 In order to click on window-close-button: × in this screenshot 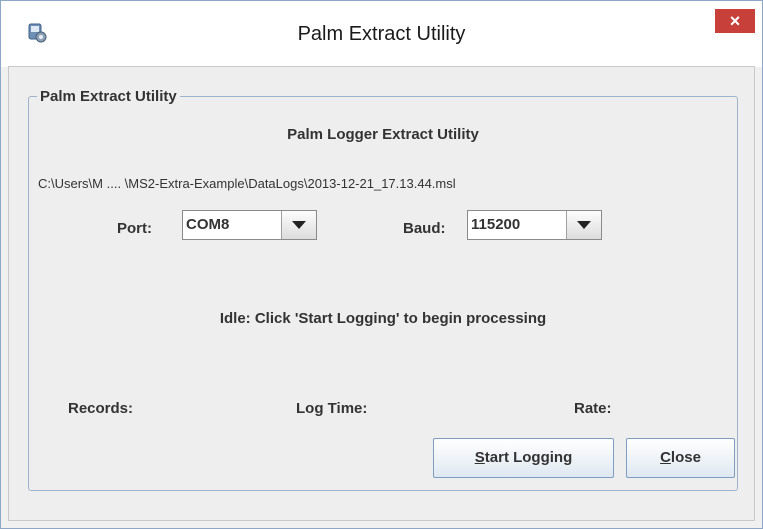, I will do `click(735, 21)`.